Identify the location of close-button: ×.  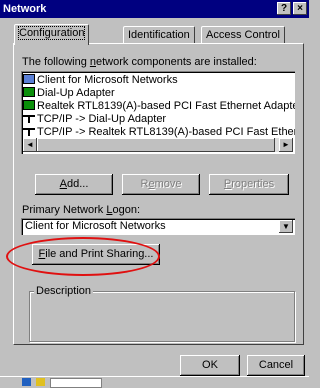
(300, 8).